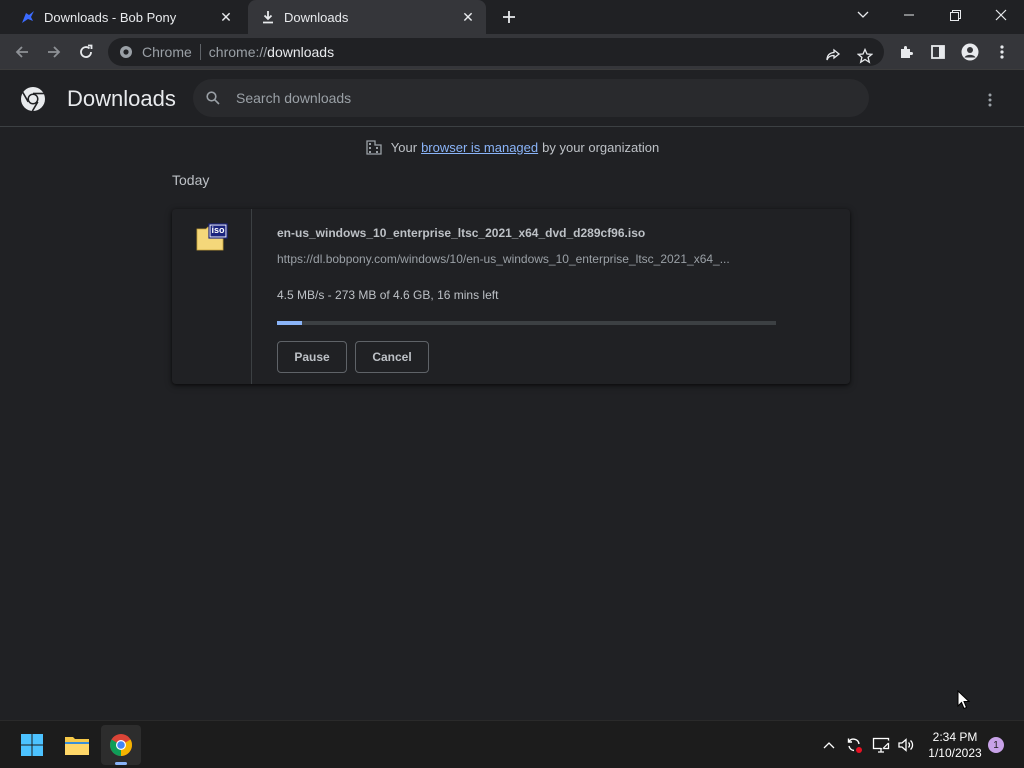 This screenshot has height=768, width=1024. What do you see at coordinates (33, 99) in the screenshot?
I see `chrome-logo-icon` at bounding box center [33, 99].